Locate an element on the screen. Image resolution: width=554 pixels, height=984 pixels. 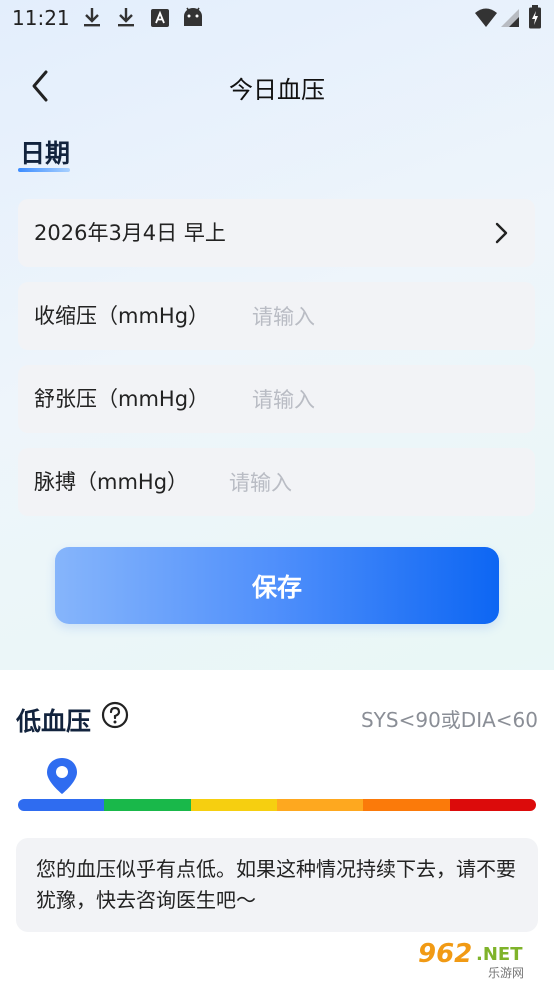
advice-card: 您的血压似乎有点低。如果这种情况持续下去，请不要犹豫，快去咨询医生吧～ is located at coordinates (277, 885).